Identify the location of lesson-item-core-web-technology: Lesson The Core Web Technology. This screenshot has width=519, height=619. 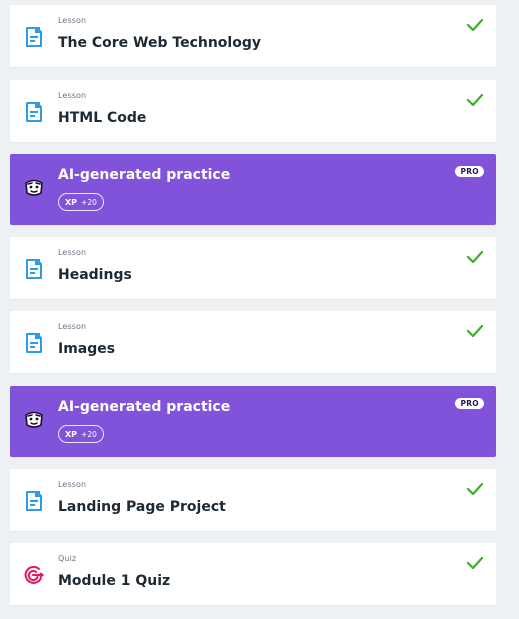
(253, 36).